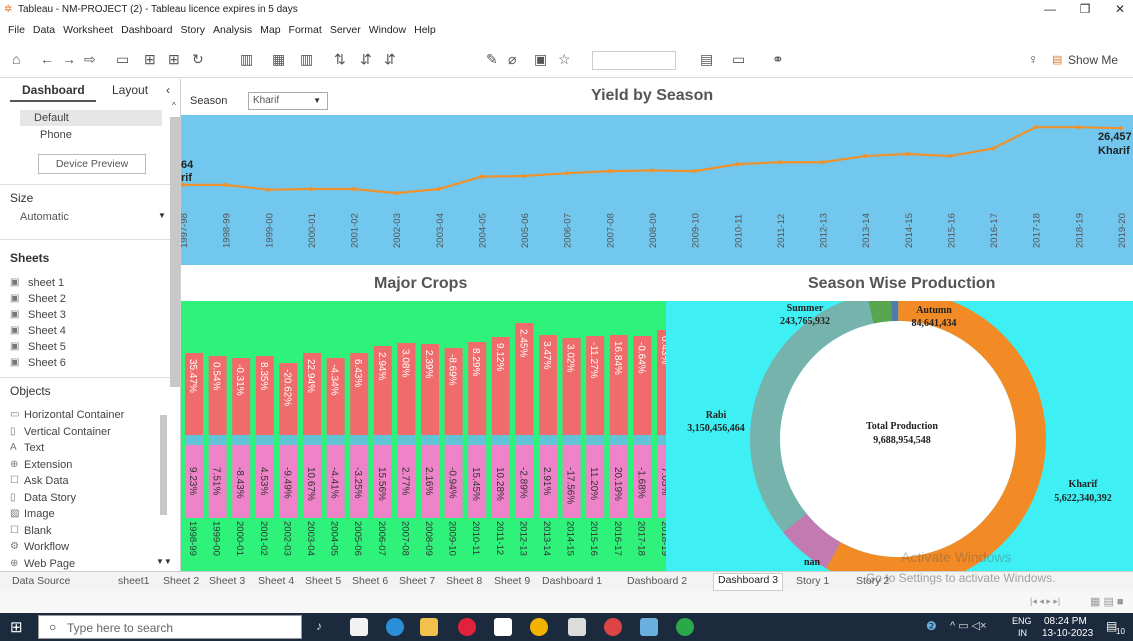  Describe the element at coordinates (1093, 60) in the screenshot. I see `show-me-button: Show Me` at that location.